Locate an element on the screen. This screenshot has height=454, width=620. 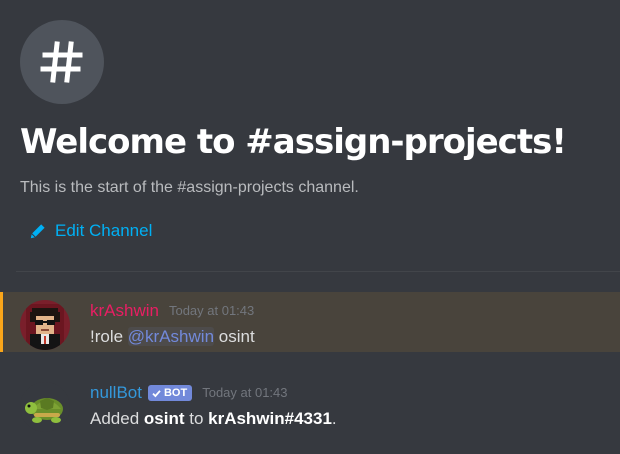
edit-channel-link: Edit Channel is located at coordinates (91, 231).